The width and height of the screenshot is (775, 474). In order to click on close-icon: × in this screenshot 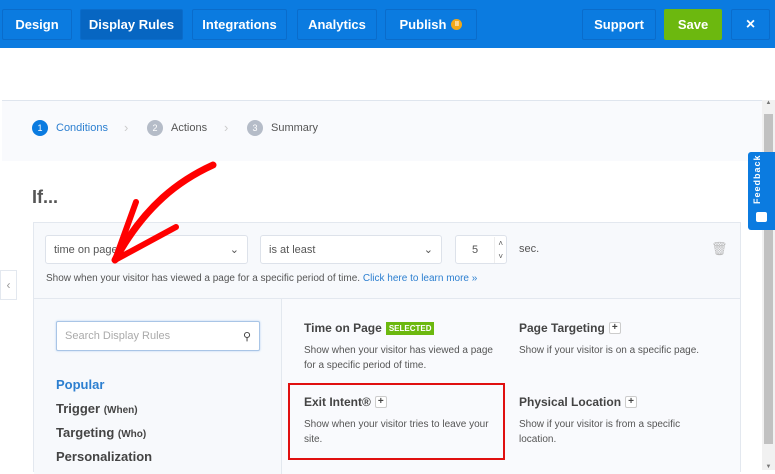, I will do `click(750, 24)`.